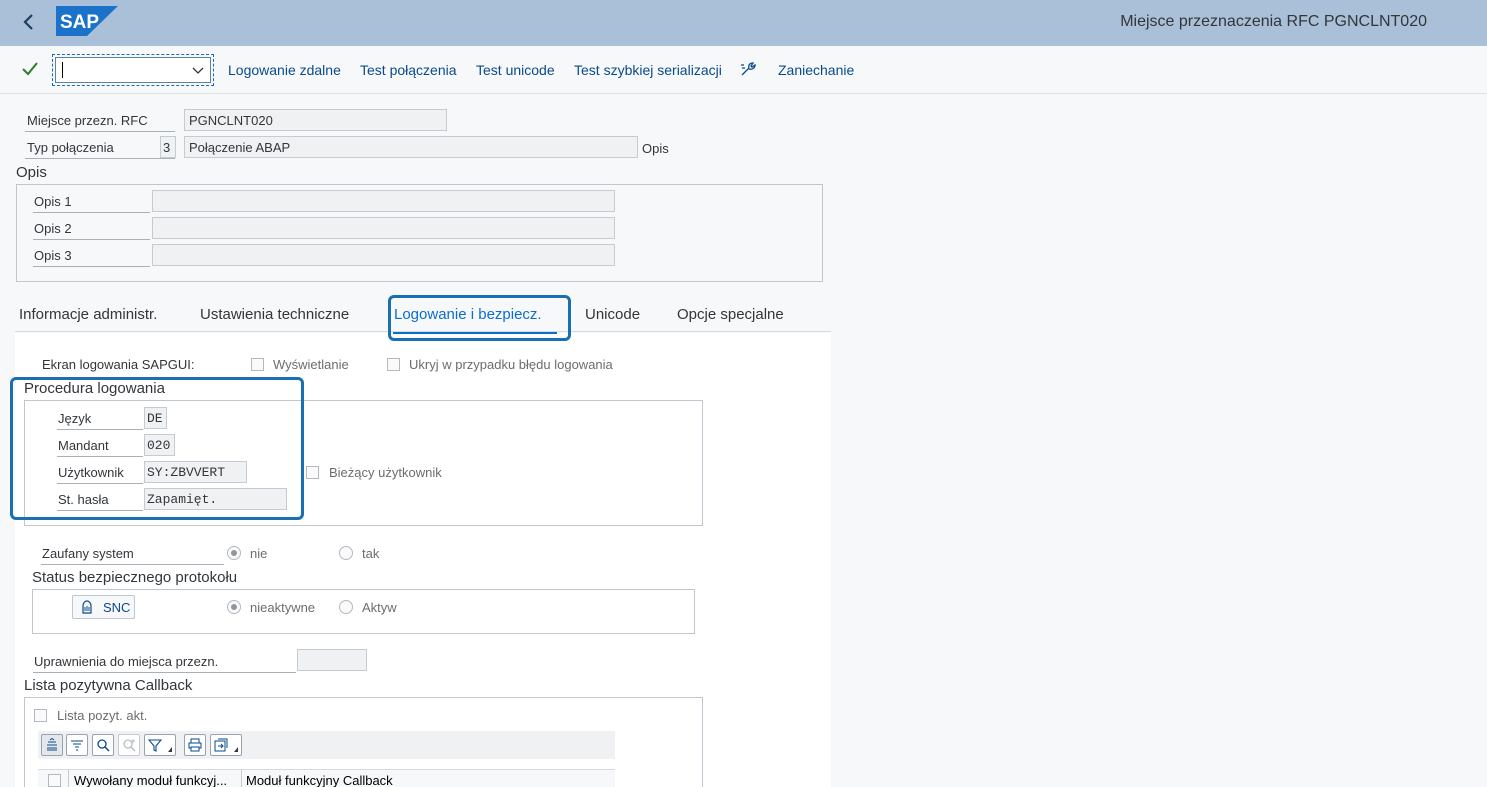 This screenshot has width=1487, height=787. I want to click on type-suffix-label: Opis, so click(655, 148).